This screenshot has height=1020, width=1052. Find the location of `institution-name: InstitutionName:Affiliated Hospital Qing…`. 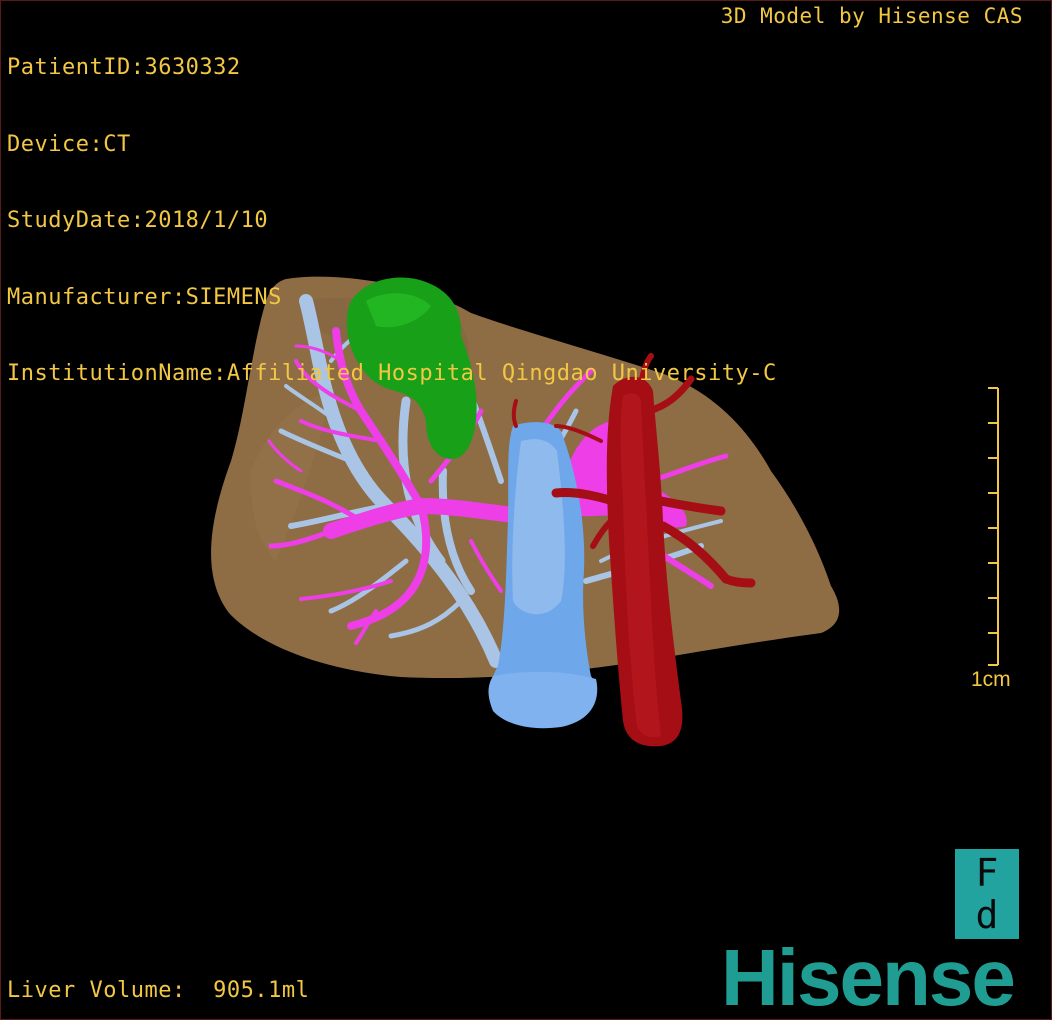

institution-name: InstitutionName:Affiliated Hospital Qing… is located at coordinates (392, 373).